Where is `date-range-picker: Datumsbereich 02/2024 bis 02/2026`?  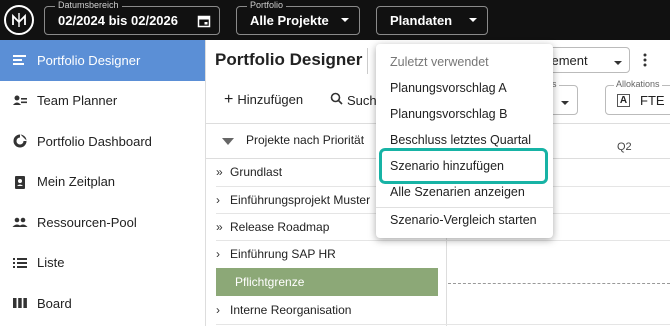
date-range-picker: Datumsbereich 02/2024 bis 02/2026 is located at coordinates (132, 17).